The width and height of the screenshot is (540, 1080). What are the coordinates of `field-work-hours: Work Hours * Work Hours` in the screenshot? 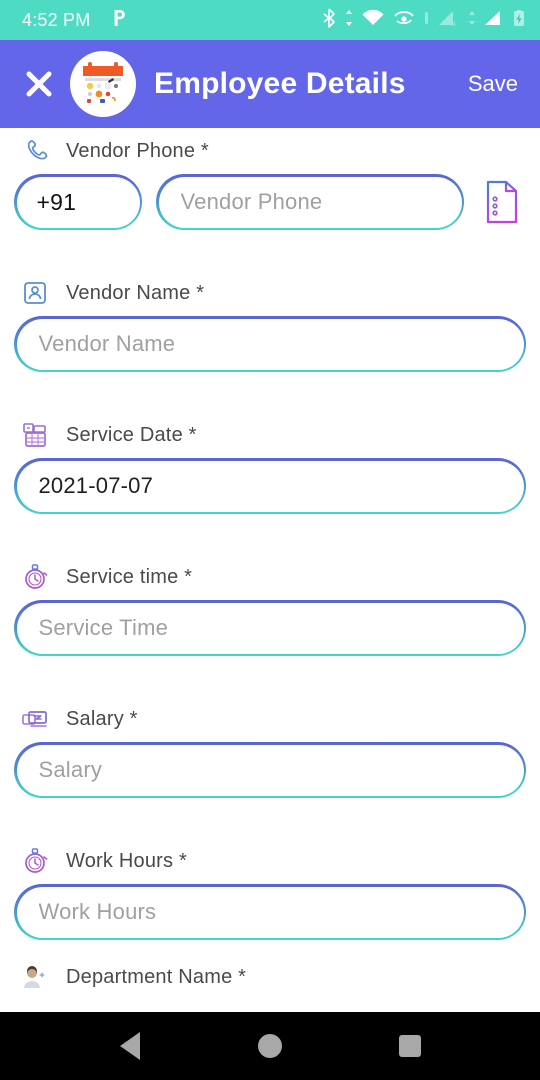 It's located at (270, 889).